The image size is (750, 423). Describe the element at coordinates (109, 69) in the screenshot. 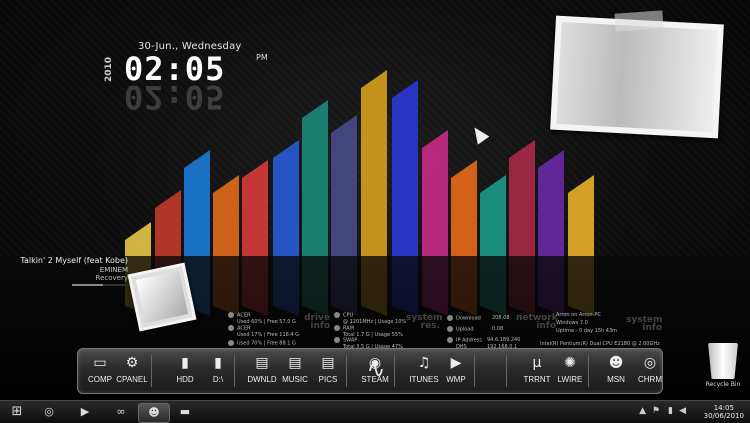

I see `clock-year: 2010` at that location.